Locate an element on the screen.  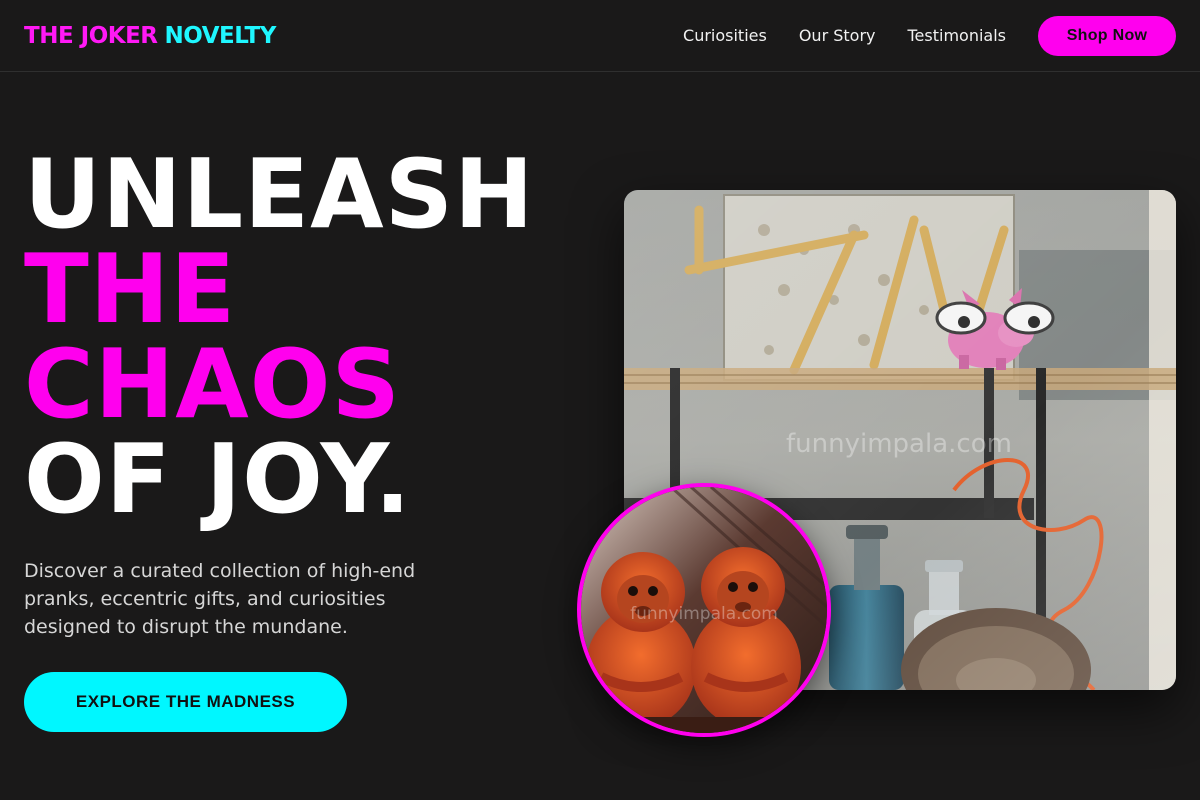
brand-logo: THE JOKER NOVELTY is located at coordinates (150, 36).